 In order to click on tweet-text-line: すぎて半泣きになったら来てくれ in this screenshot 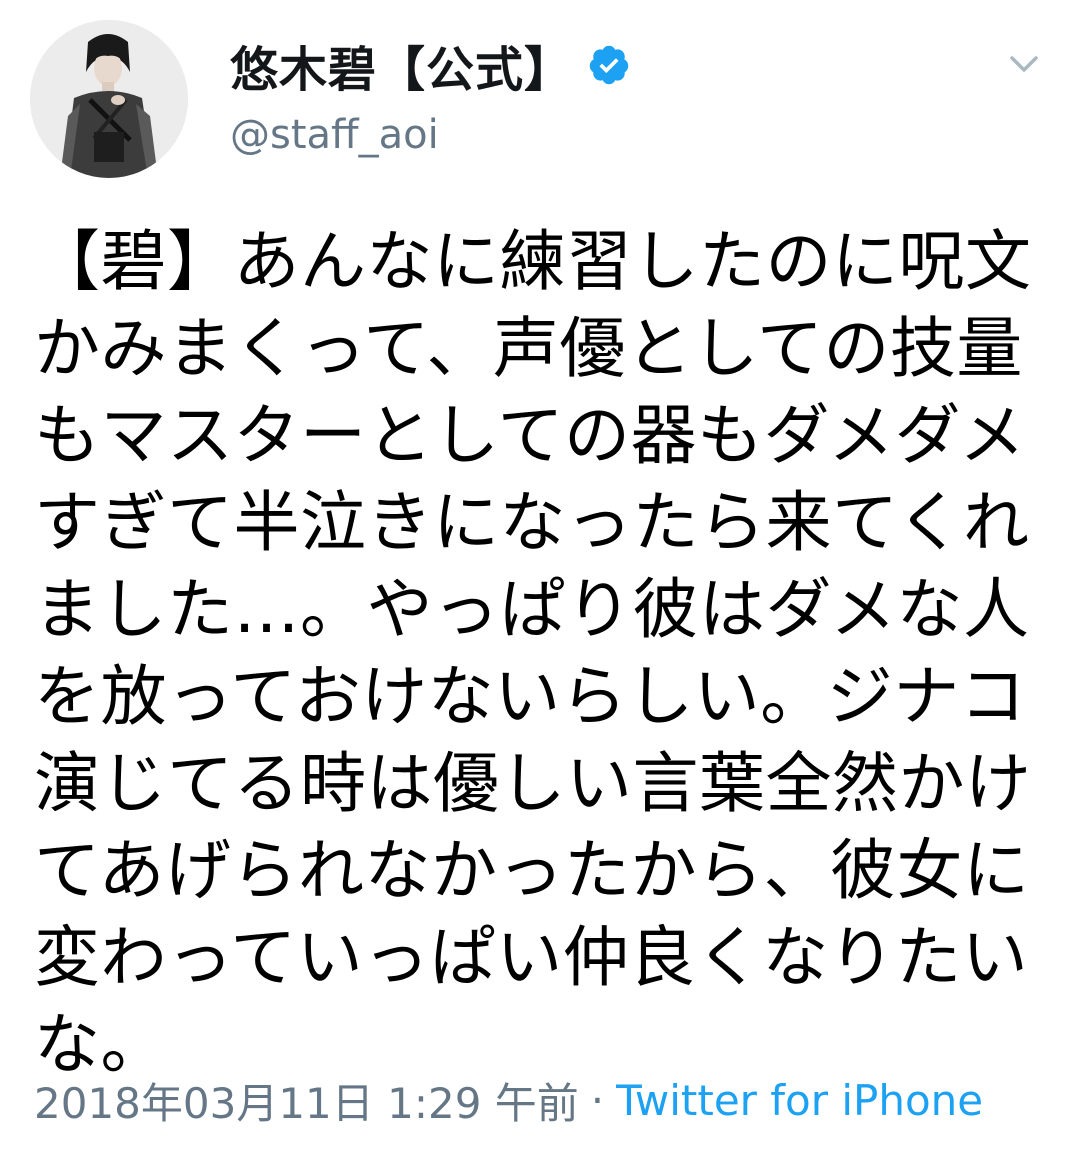, I will do `click(532, 522)`.